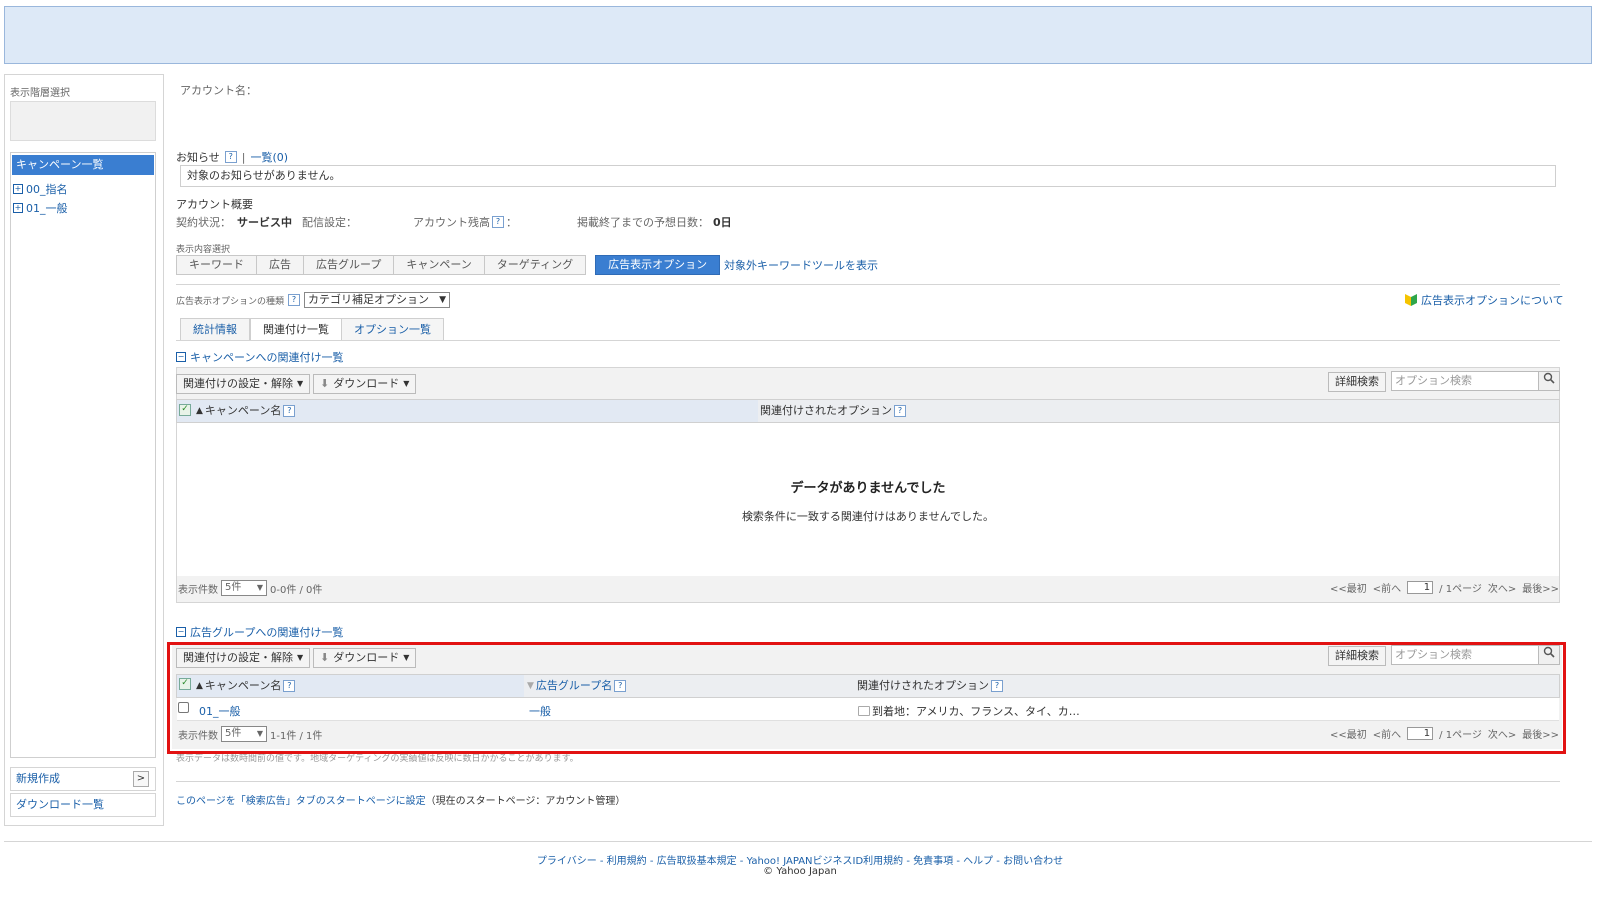  Describe the element at coordinates (801, 265) in the screenshot. I see `excluded-keyword-tool-link: 対象外キーワードツールを表示` at that location.